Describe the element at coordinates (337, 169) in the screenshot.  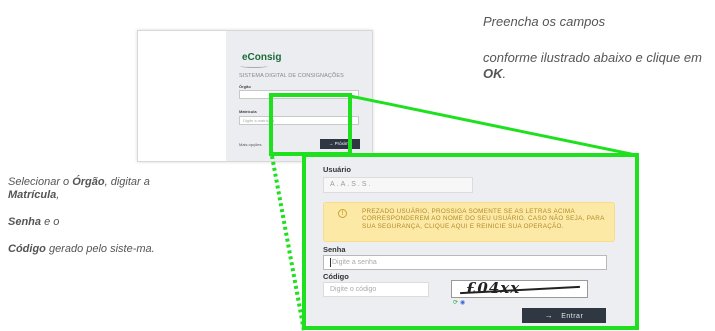
I see `usuario-label: Usuário` at that location.